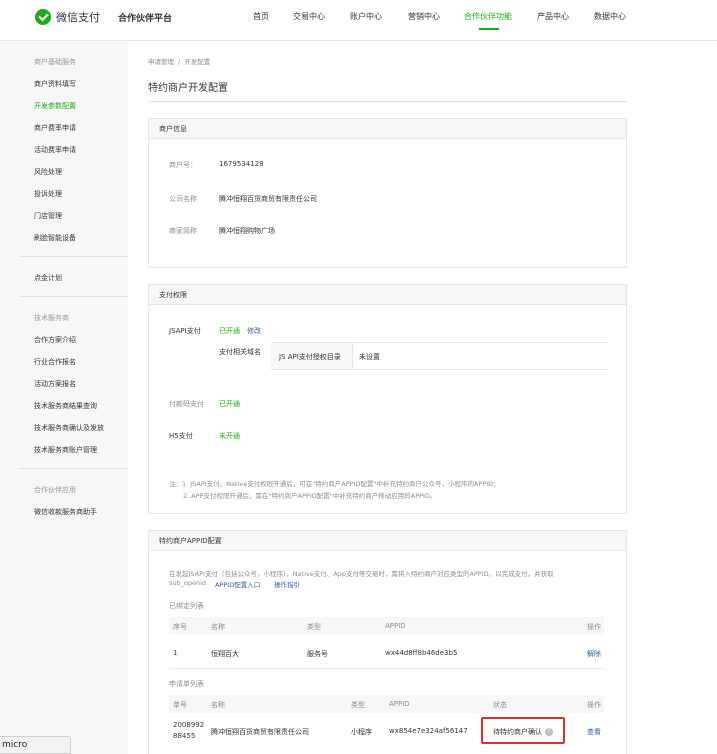  Describe the element at coordinates (55, 62) in the screenshot. I see `sidebar-group-merchant-basic: 商户基础服务` at that location.